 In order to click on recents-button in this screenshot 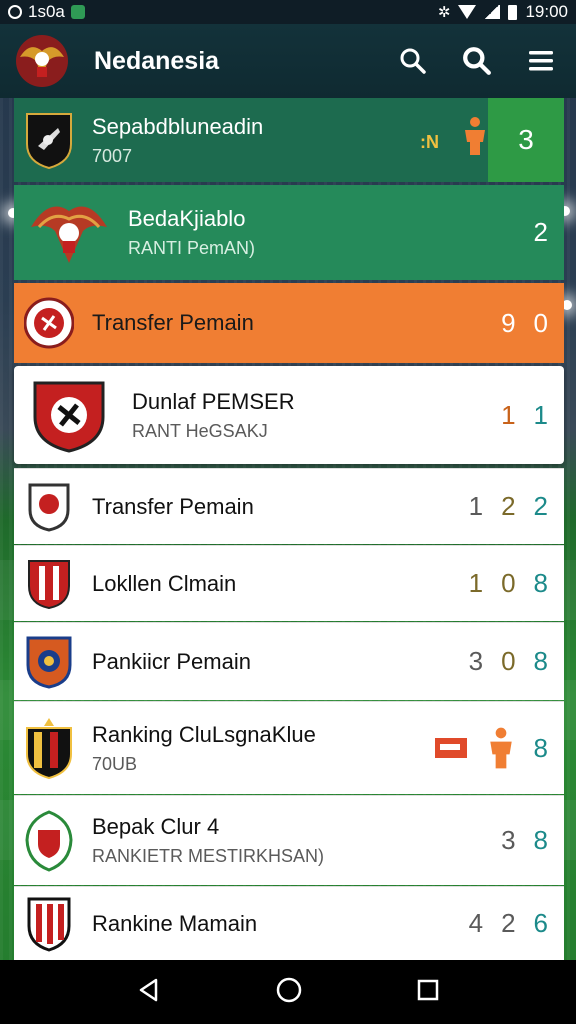, I will do `click(428, 992)`.